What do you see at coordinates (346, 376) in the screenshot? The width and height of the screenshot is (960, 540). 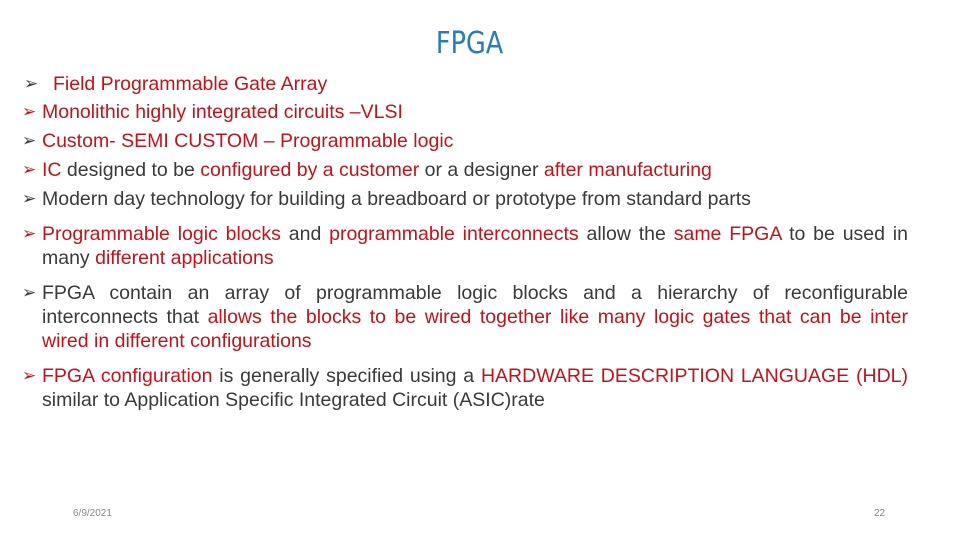 I see `bullet-text: is generally specified using a` at bounding box center [346, 376].